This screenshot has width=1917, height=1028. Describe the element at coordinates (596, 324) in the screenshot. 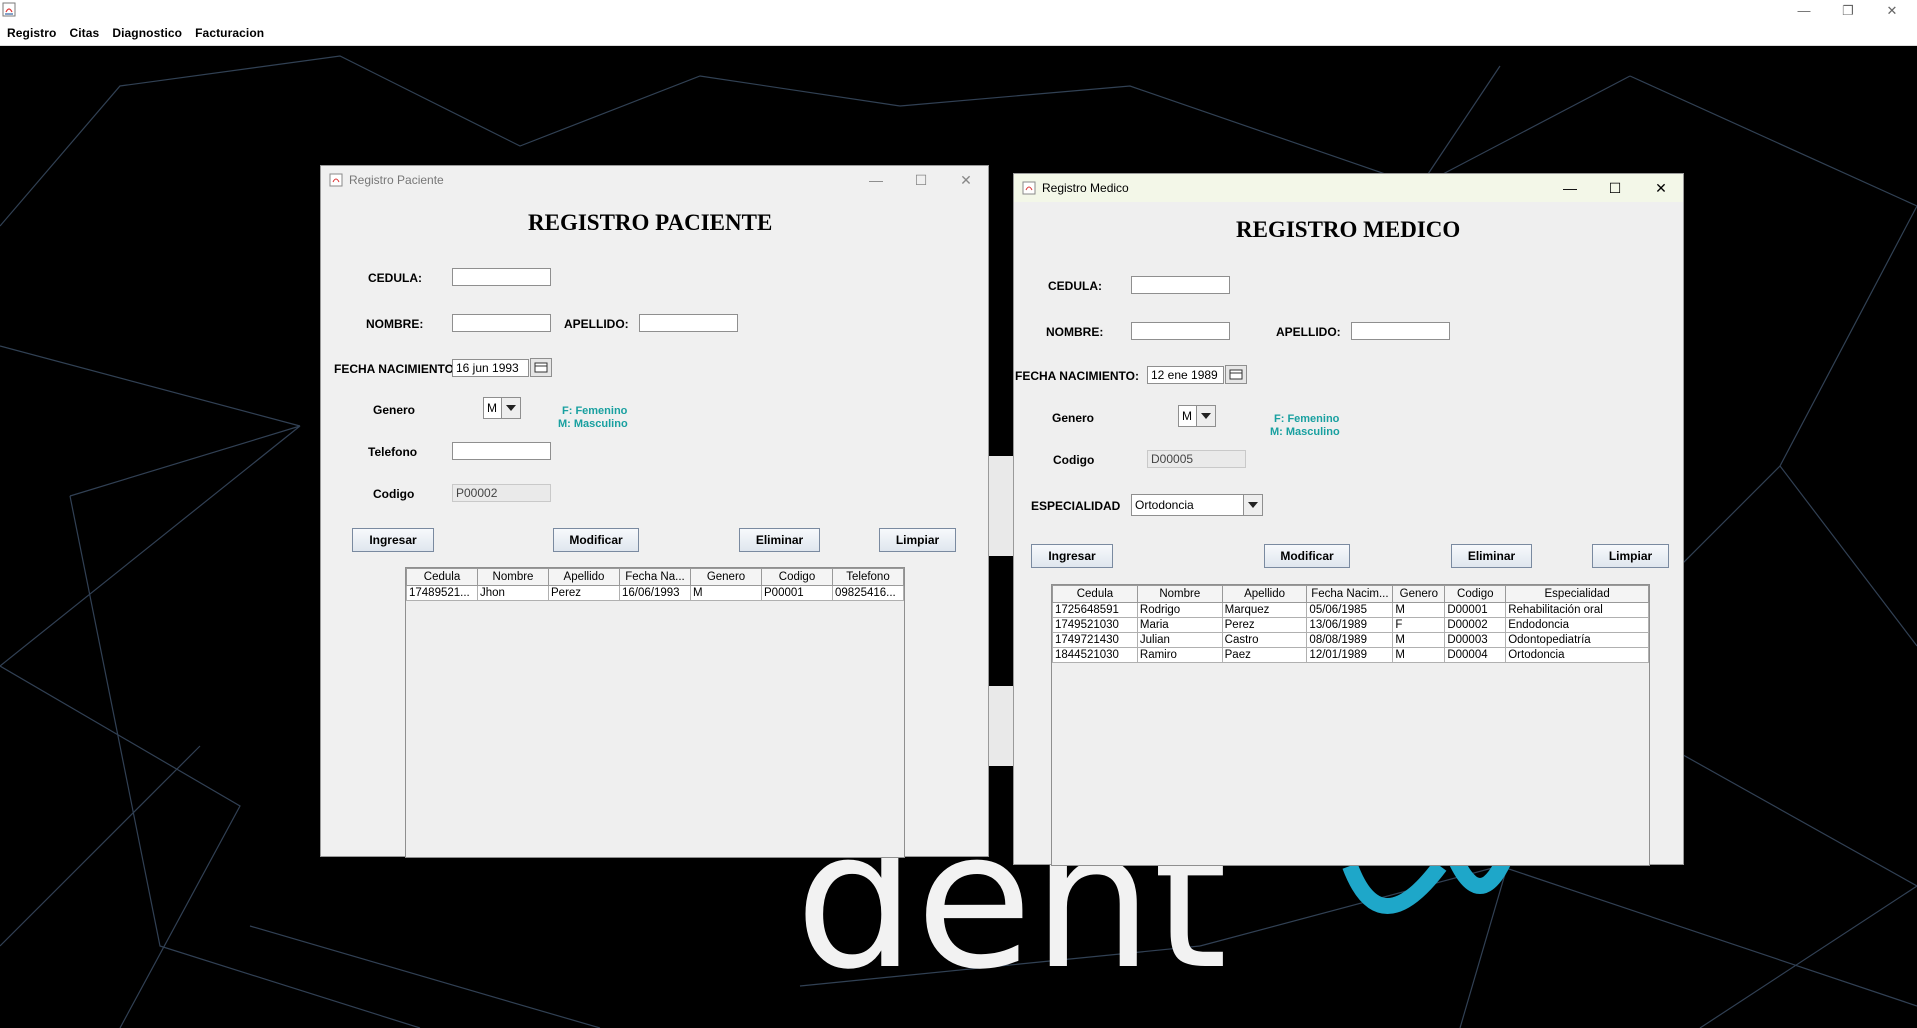

I see `paciente-apellido-label: APELLIDO:` at that location.